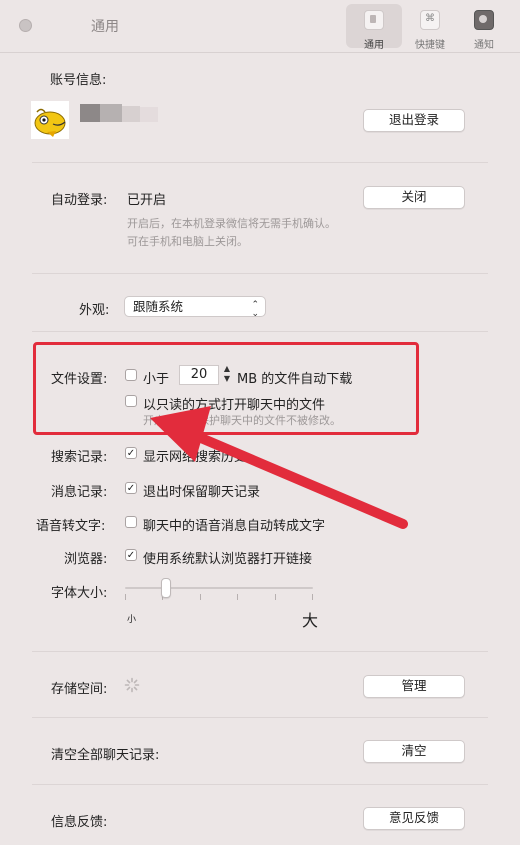  Describe the element at coordinates (374, 45) in the screenshot. I see `tab-general-label: 通用` at that location.